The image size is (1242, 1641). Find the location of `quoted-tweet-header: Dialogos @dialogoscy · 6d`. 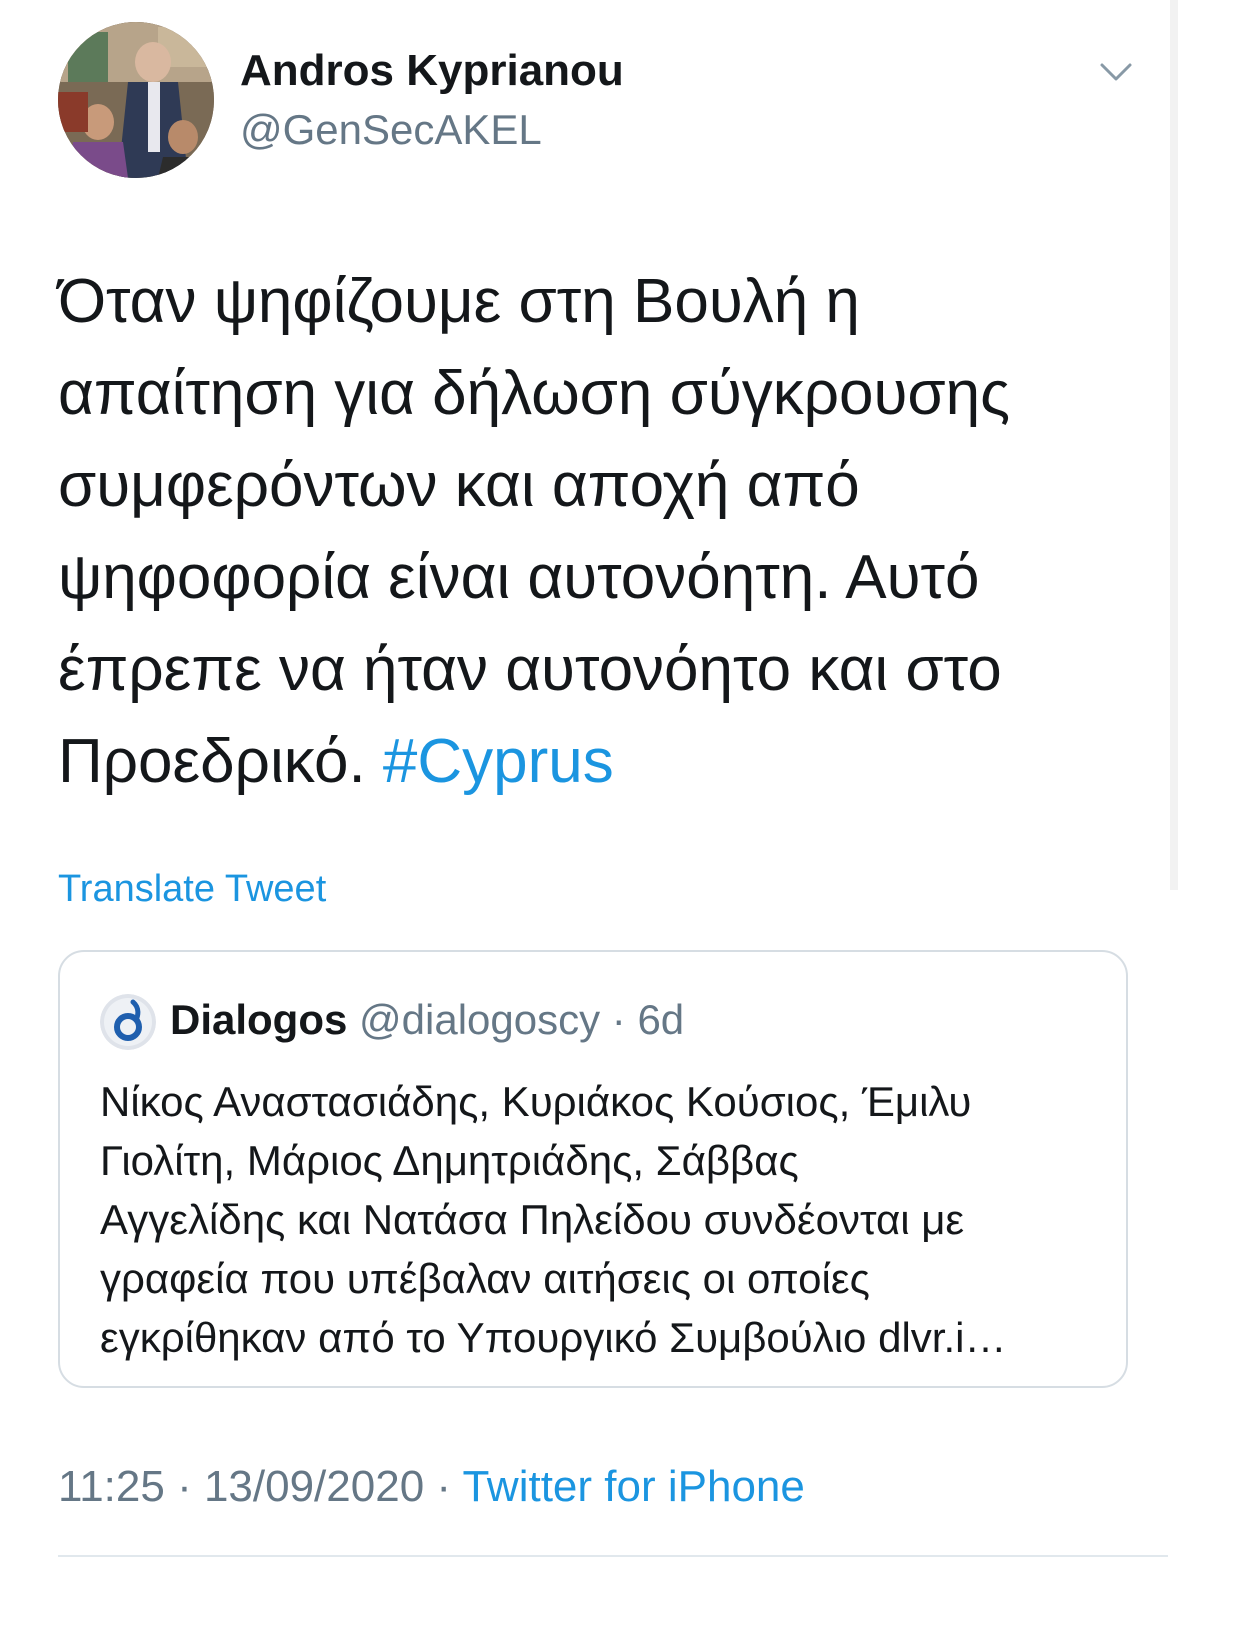

quoted-tweet-header: Dialogos @dialogoscy · 6d is located at coordinates (427, 1020).